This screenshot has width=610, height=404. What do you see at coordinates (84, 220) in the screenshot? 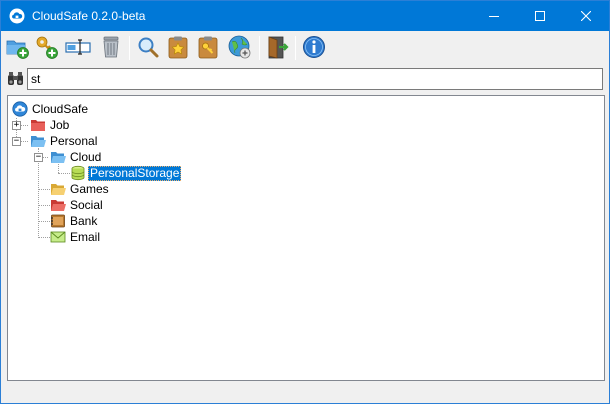
I see `tree-item-label: Bank` at bounding box center [84, 220].